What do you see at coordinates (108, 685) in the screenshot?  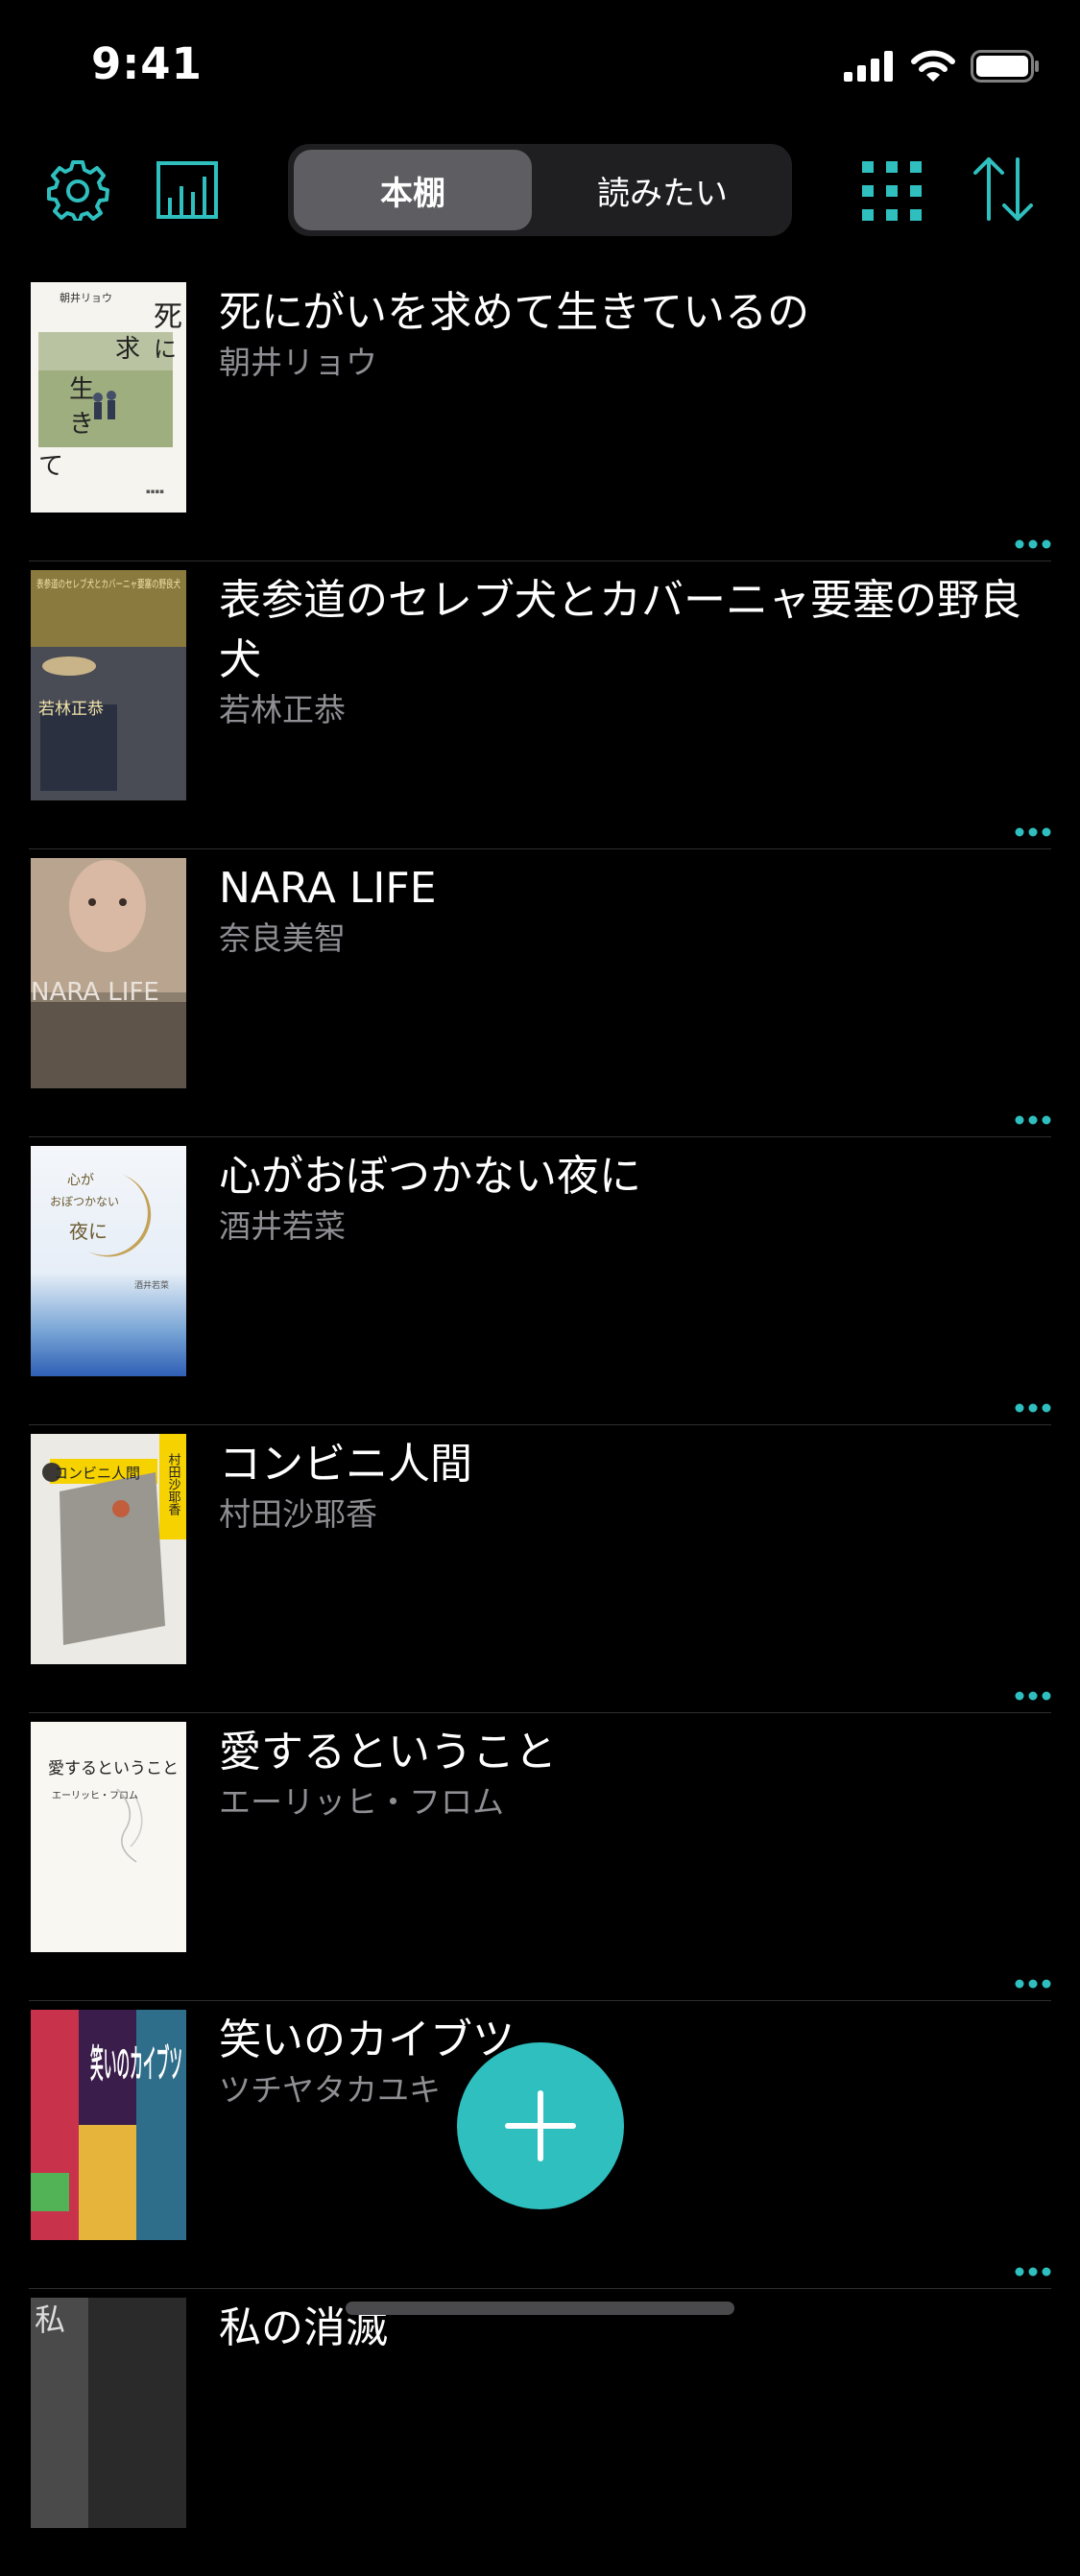 I see `book-cover: 表参道のセレブ犬とカバーニャ要塞の野良犬 若林正恭` at bounding box center [108, 685].